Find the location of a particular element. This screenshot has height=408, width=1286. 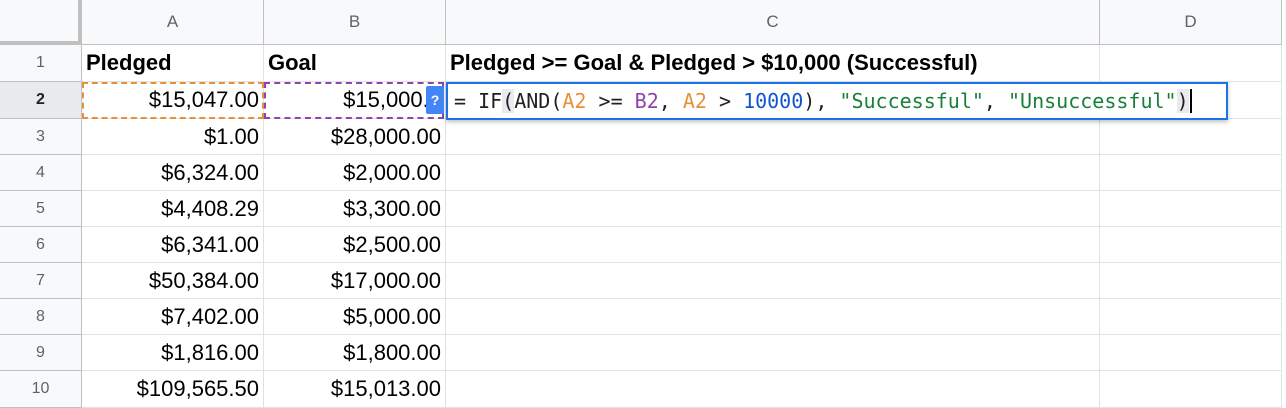

formula-string-successful: "Successful" is located at coordinates (911, 101).